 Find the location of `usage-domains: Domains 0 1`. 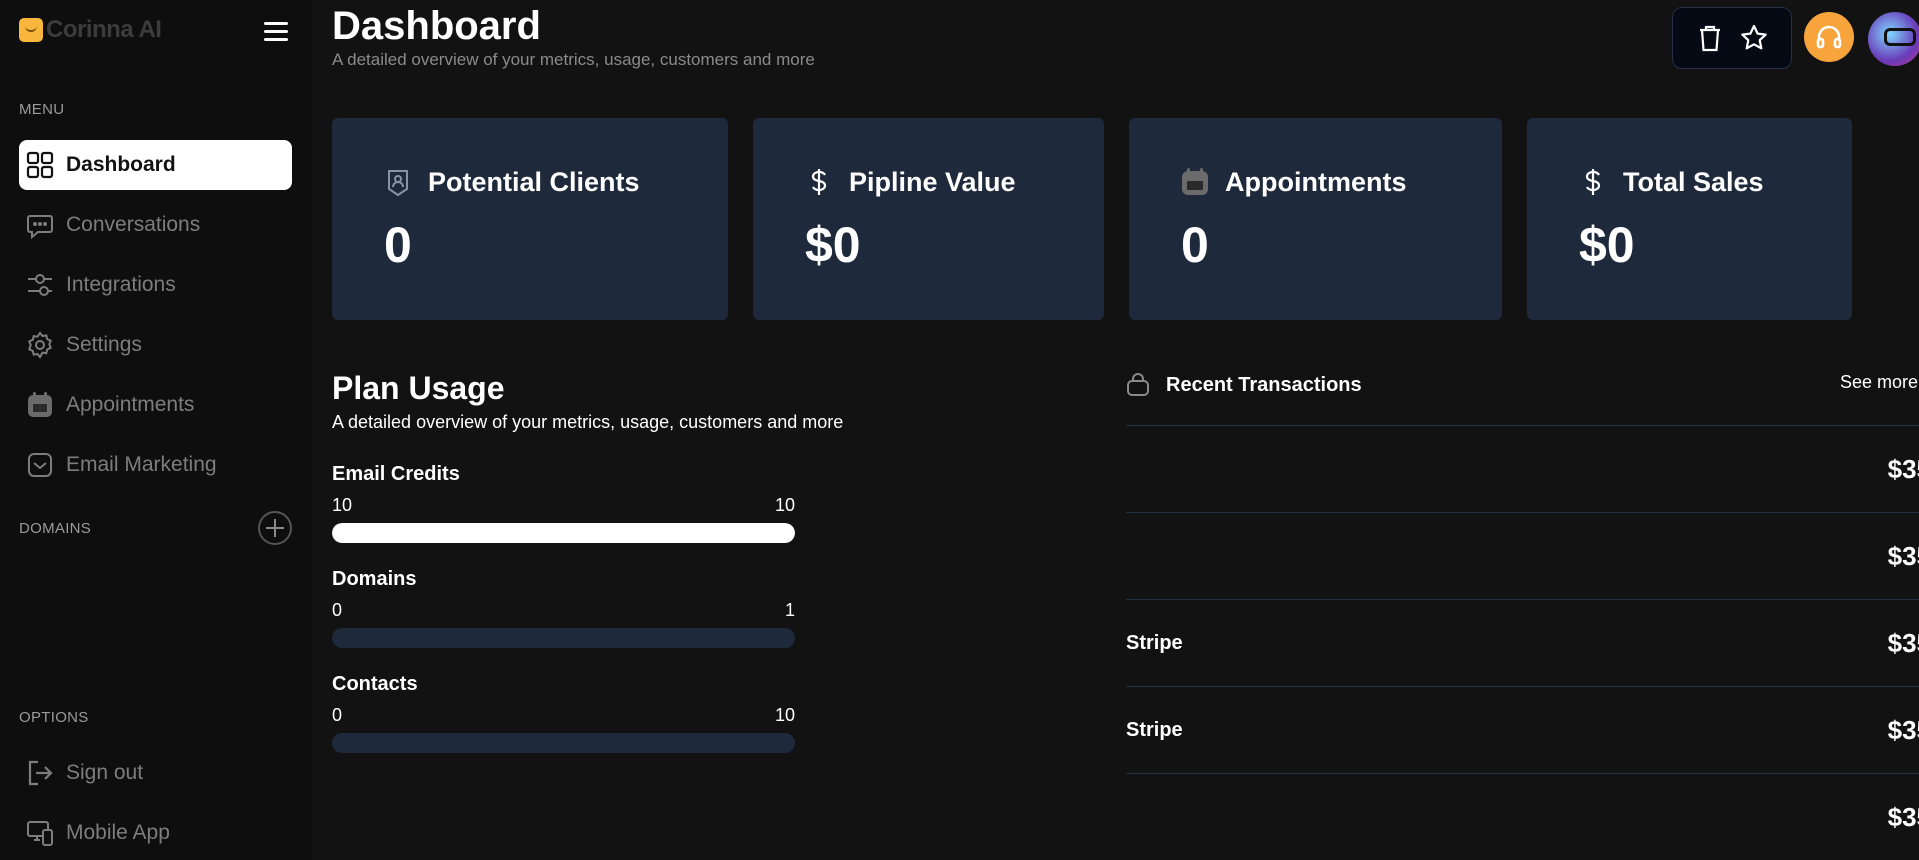

usage-domains: Domains 0 1 is located at coordinates (563, 608).